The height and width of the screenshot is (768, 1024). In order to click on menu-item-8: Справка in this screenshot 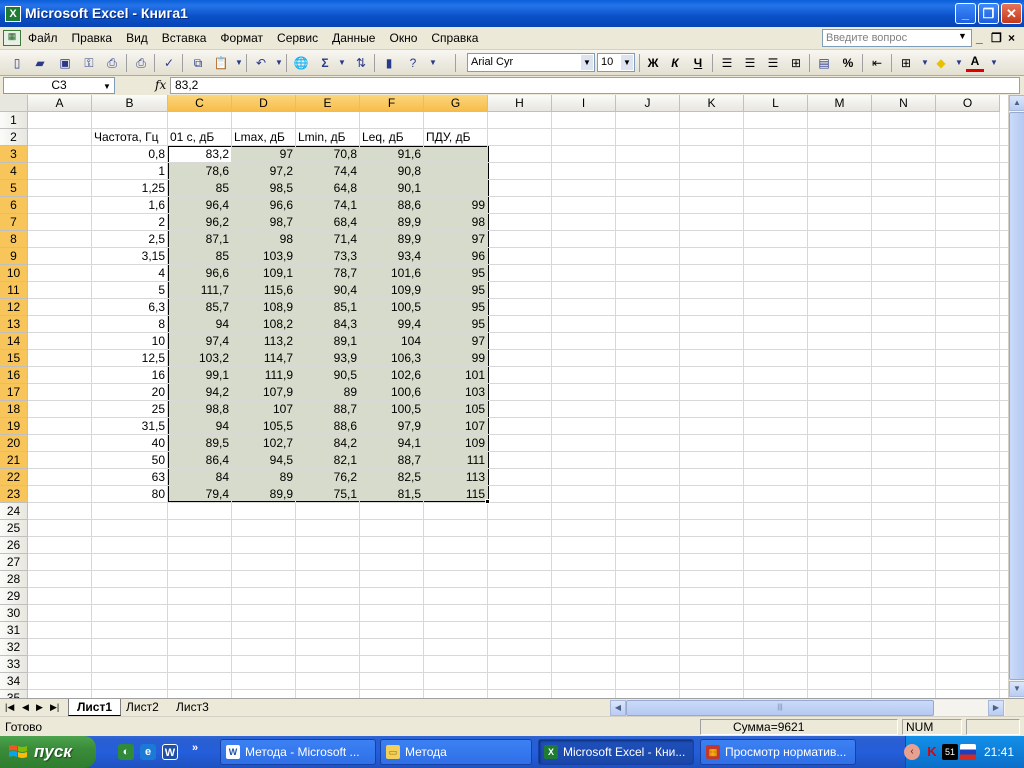, I will do `click(454, 38)`.